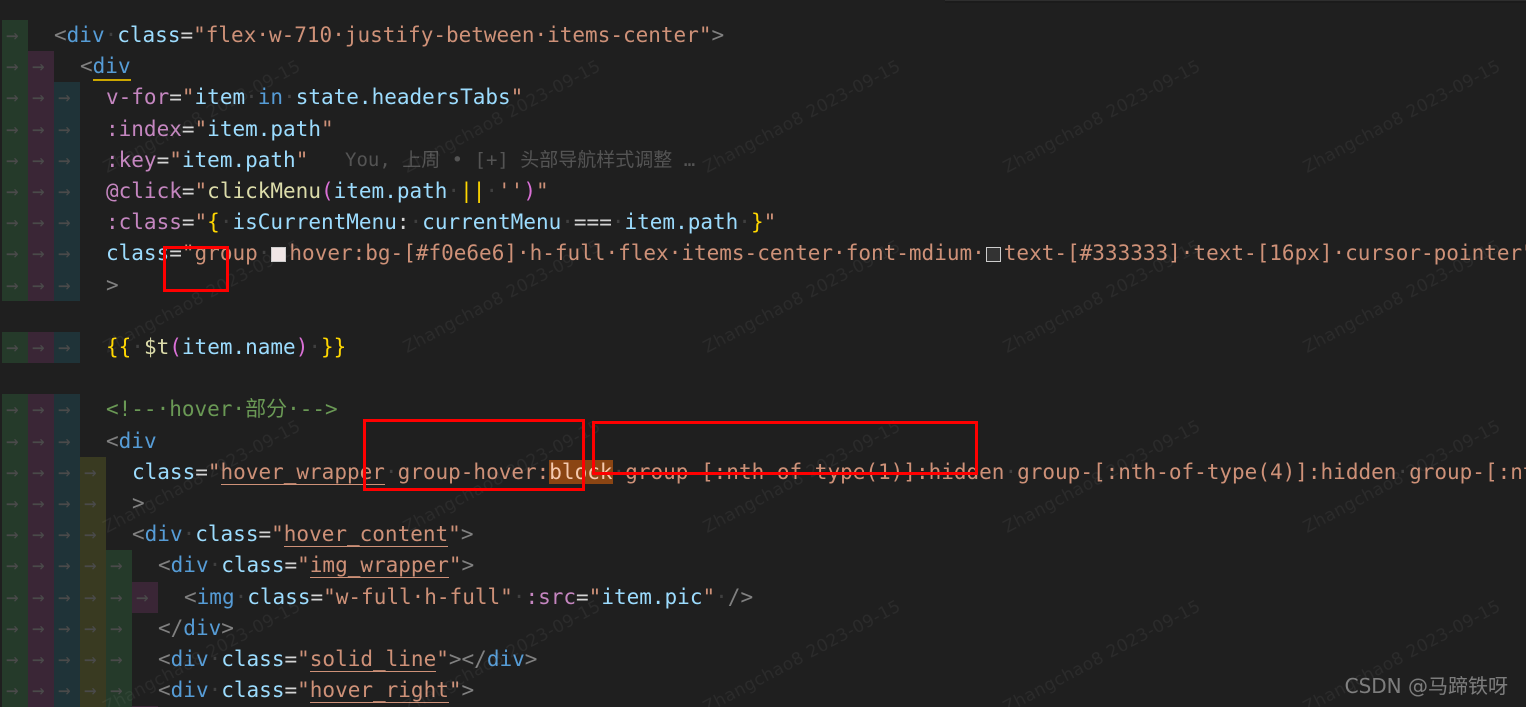 The image size is (1526, 707). I want to click on code-line: → → → <div, so click(763, 441).